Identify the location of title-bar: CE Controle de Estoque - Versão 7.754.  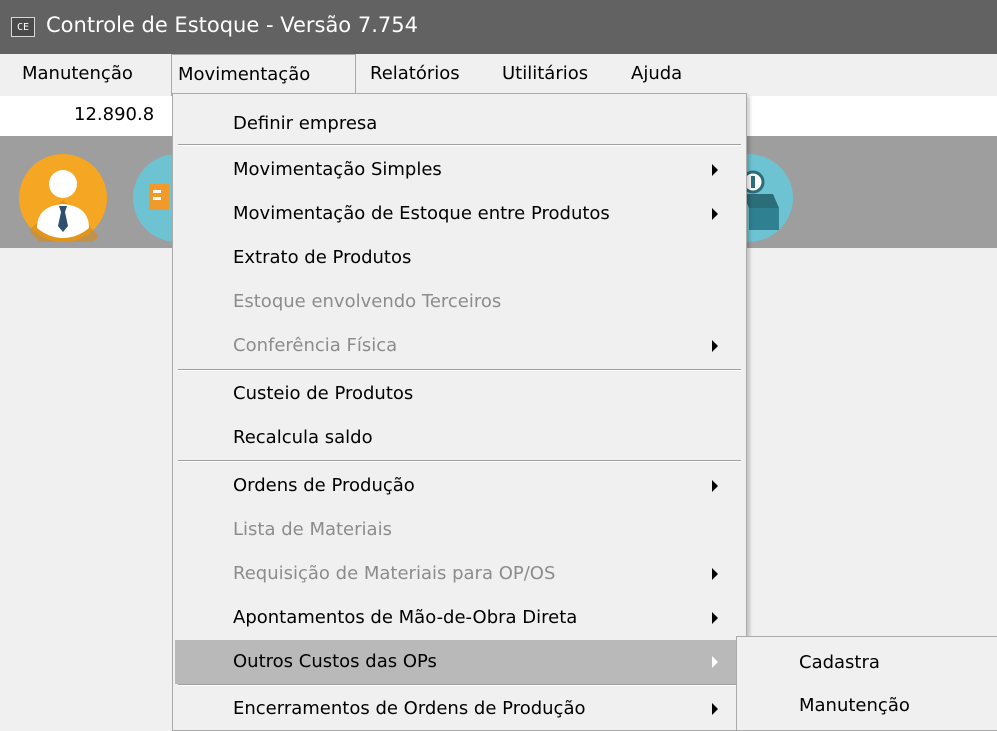
(498, 27).